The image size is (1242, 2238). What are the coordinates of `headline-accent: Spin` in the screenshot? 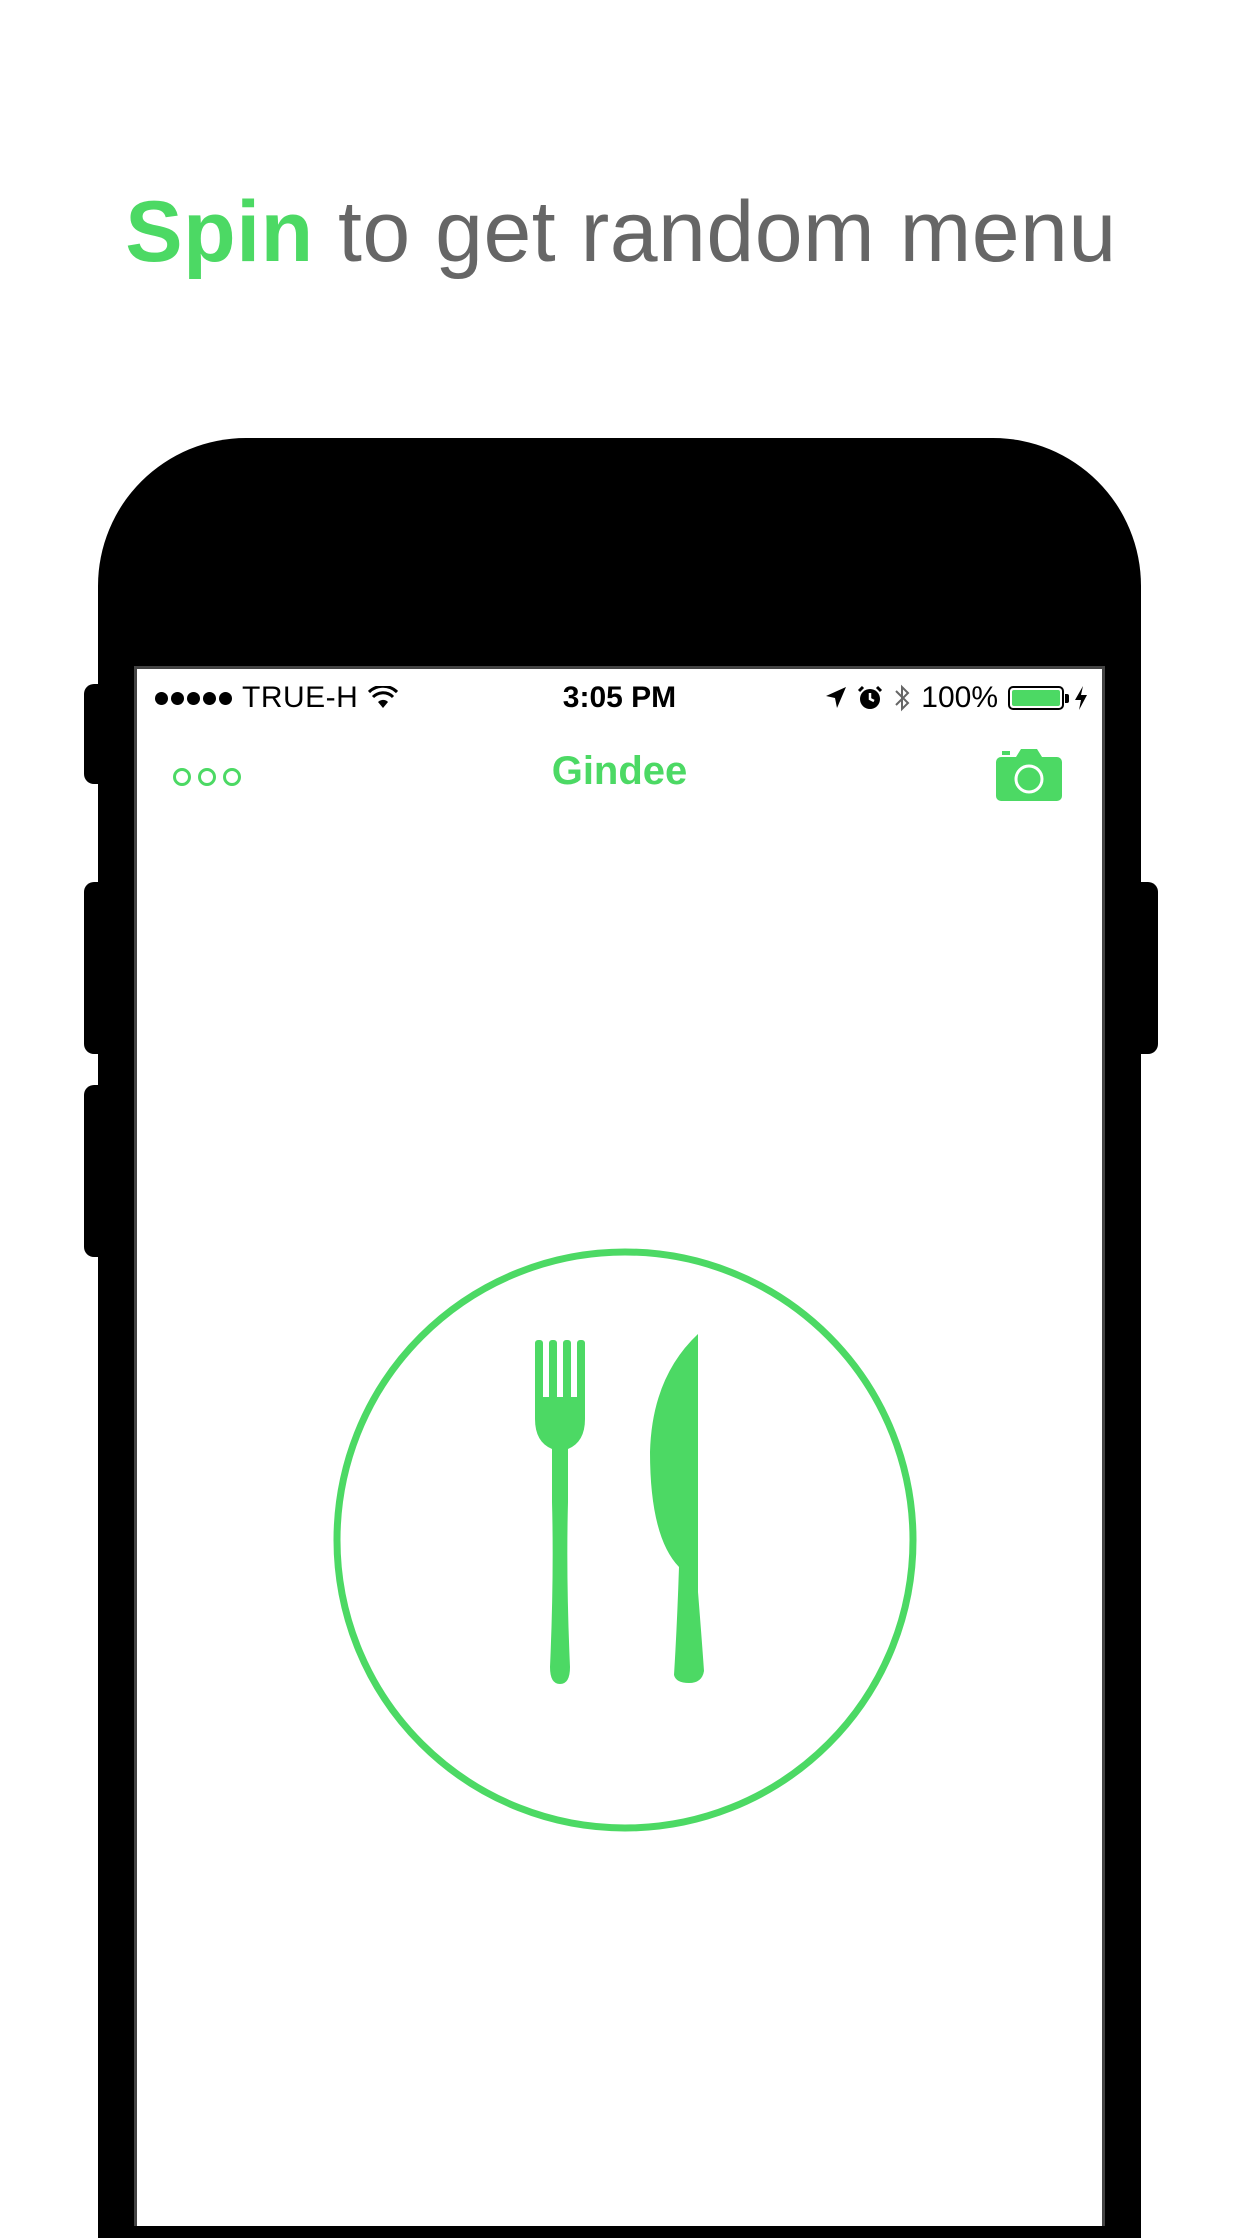 It's located at (219, 232).